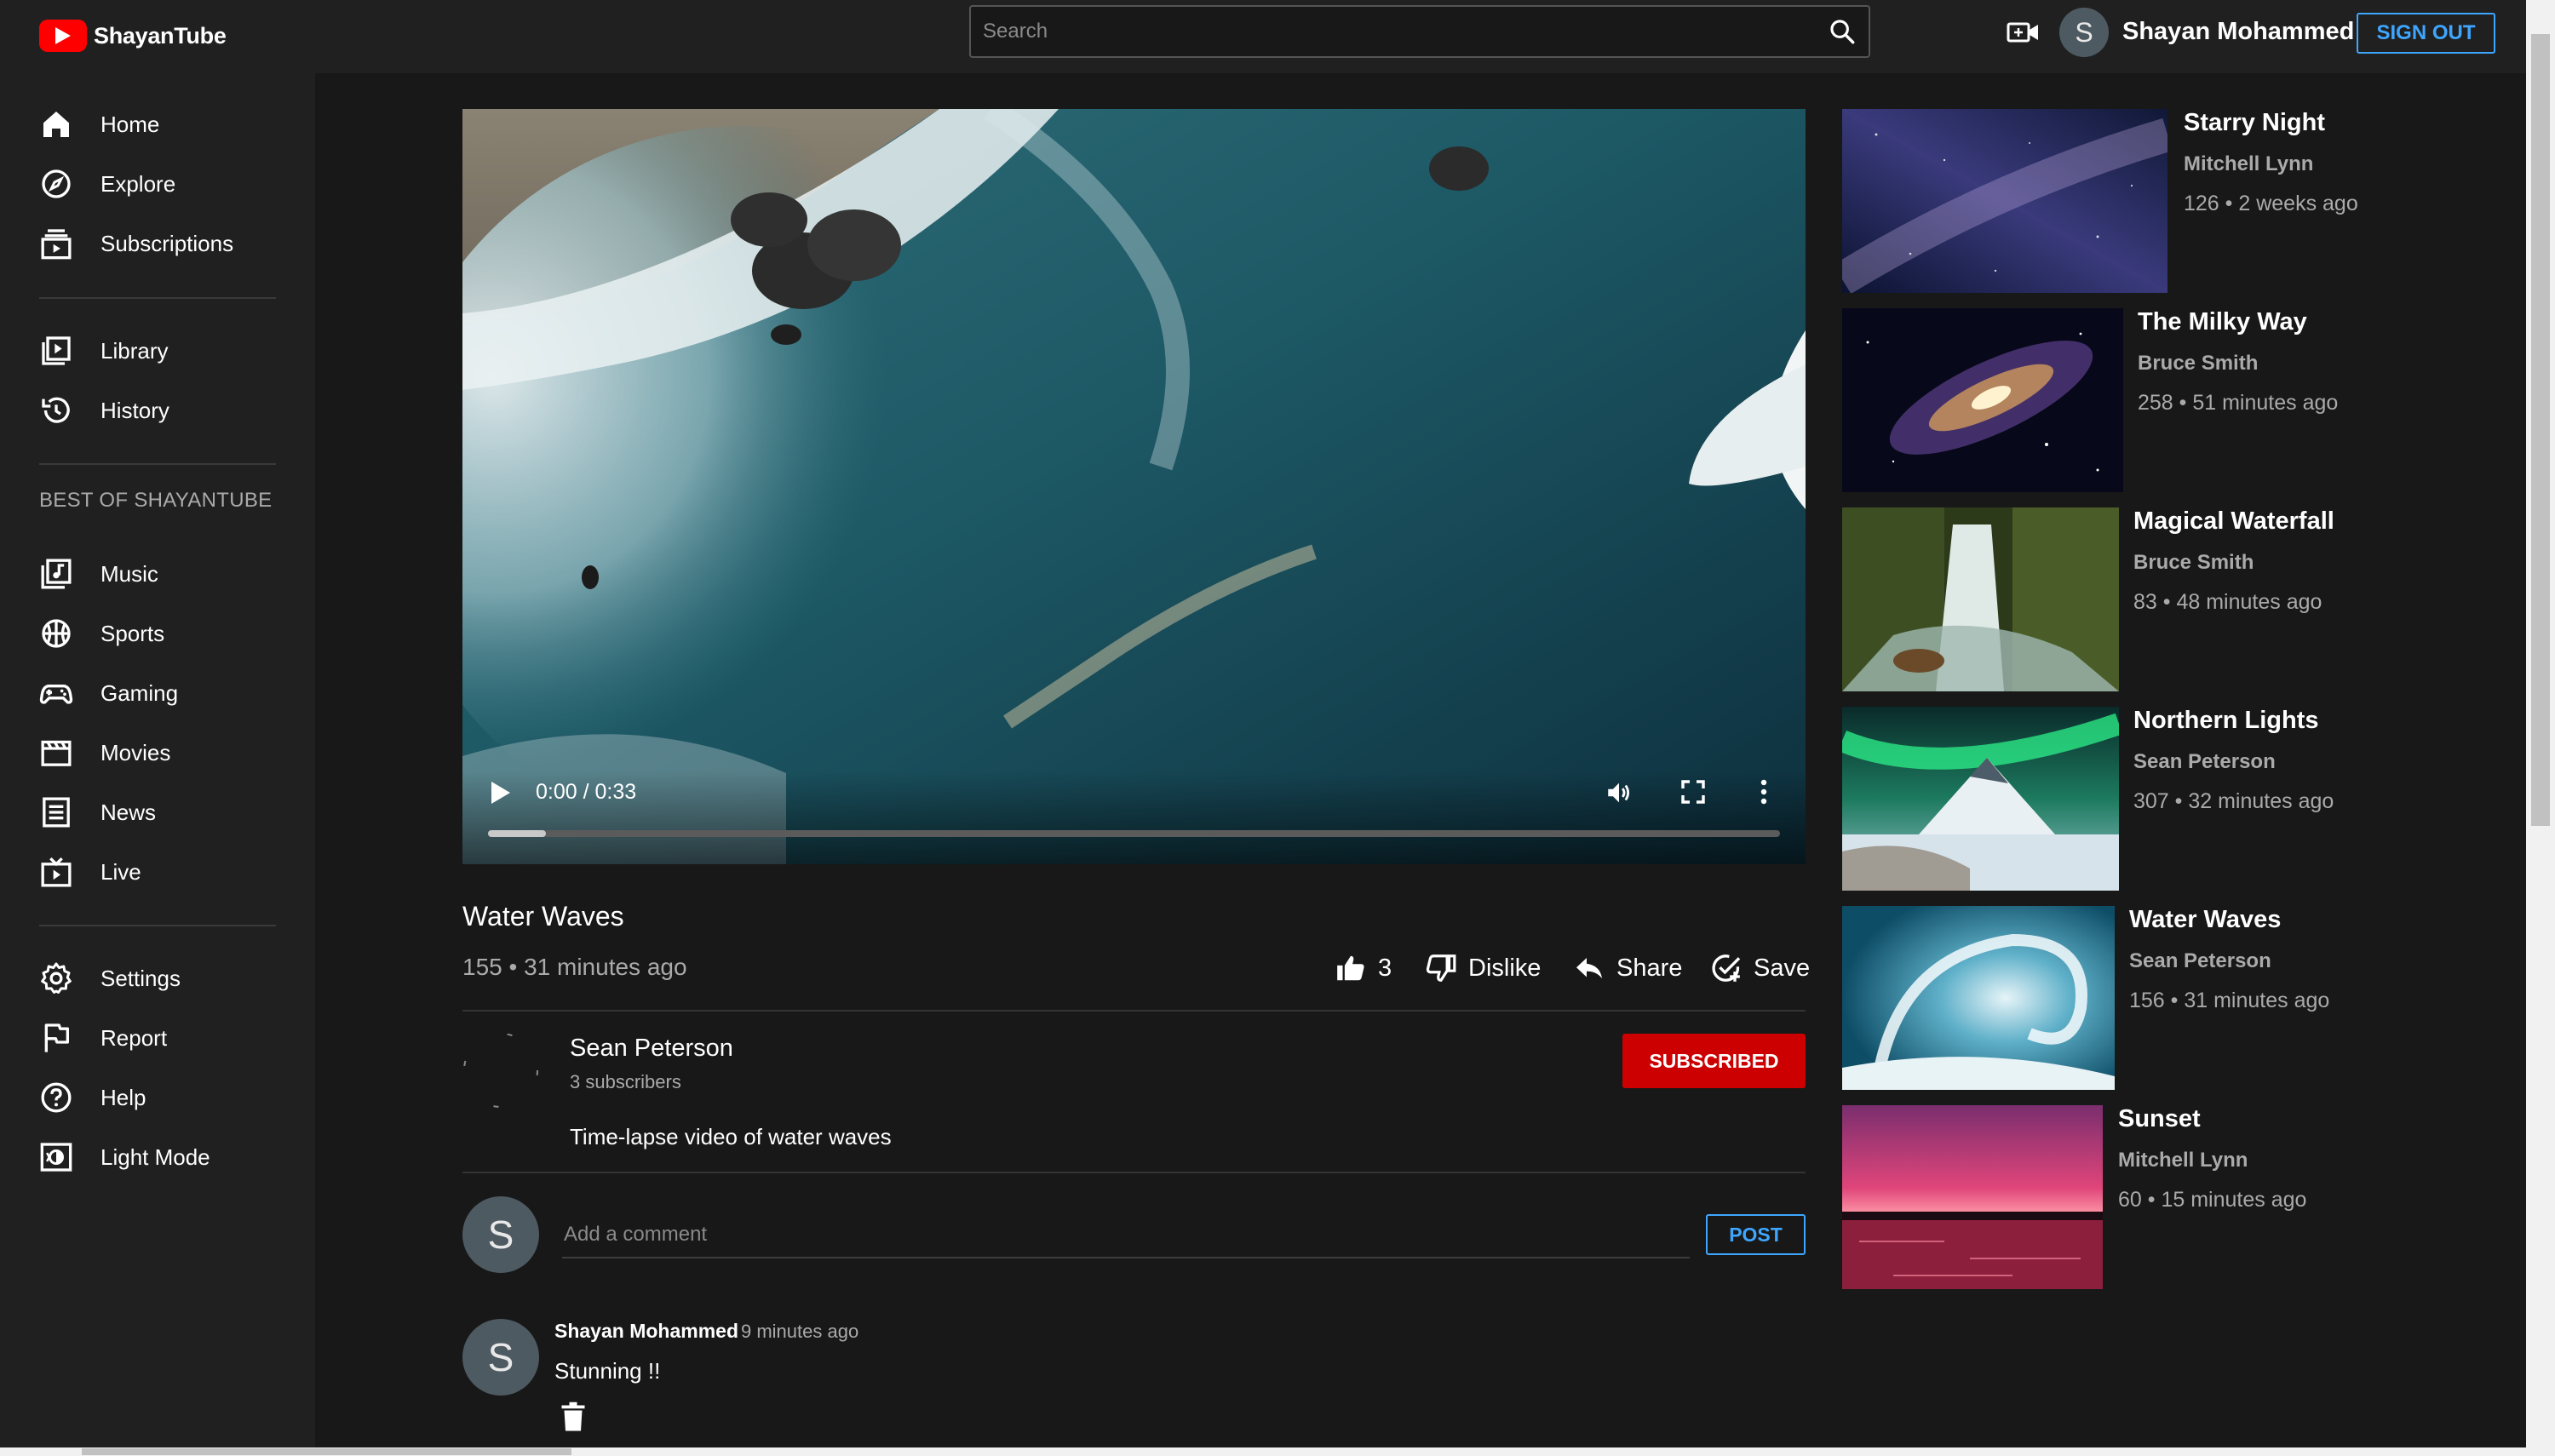 Image resolution: width=2555 pixels, height=1456 pixels. I want to click on share-button: Share, so click(1627, 968).